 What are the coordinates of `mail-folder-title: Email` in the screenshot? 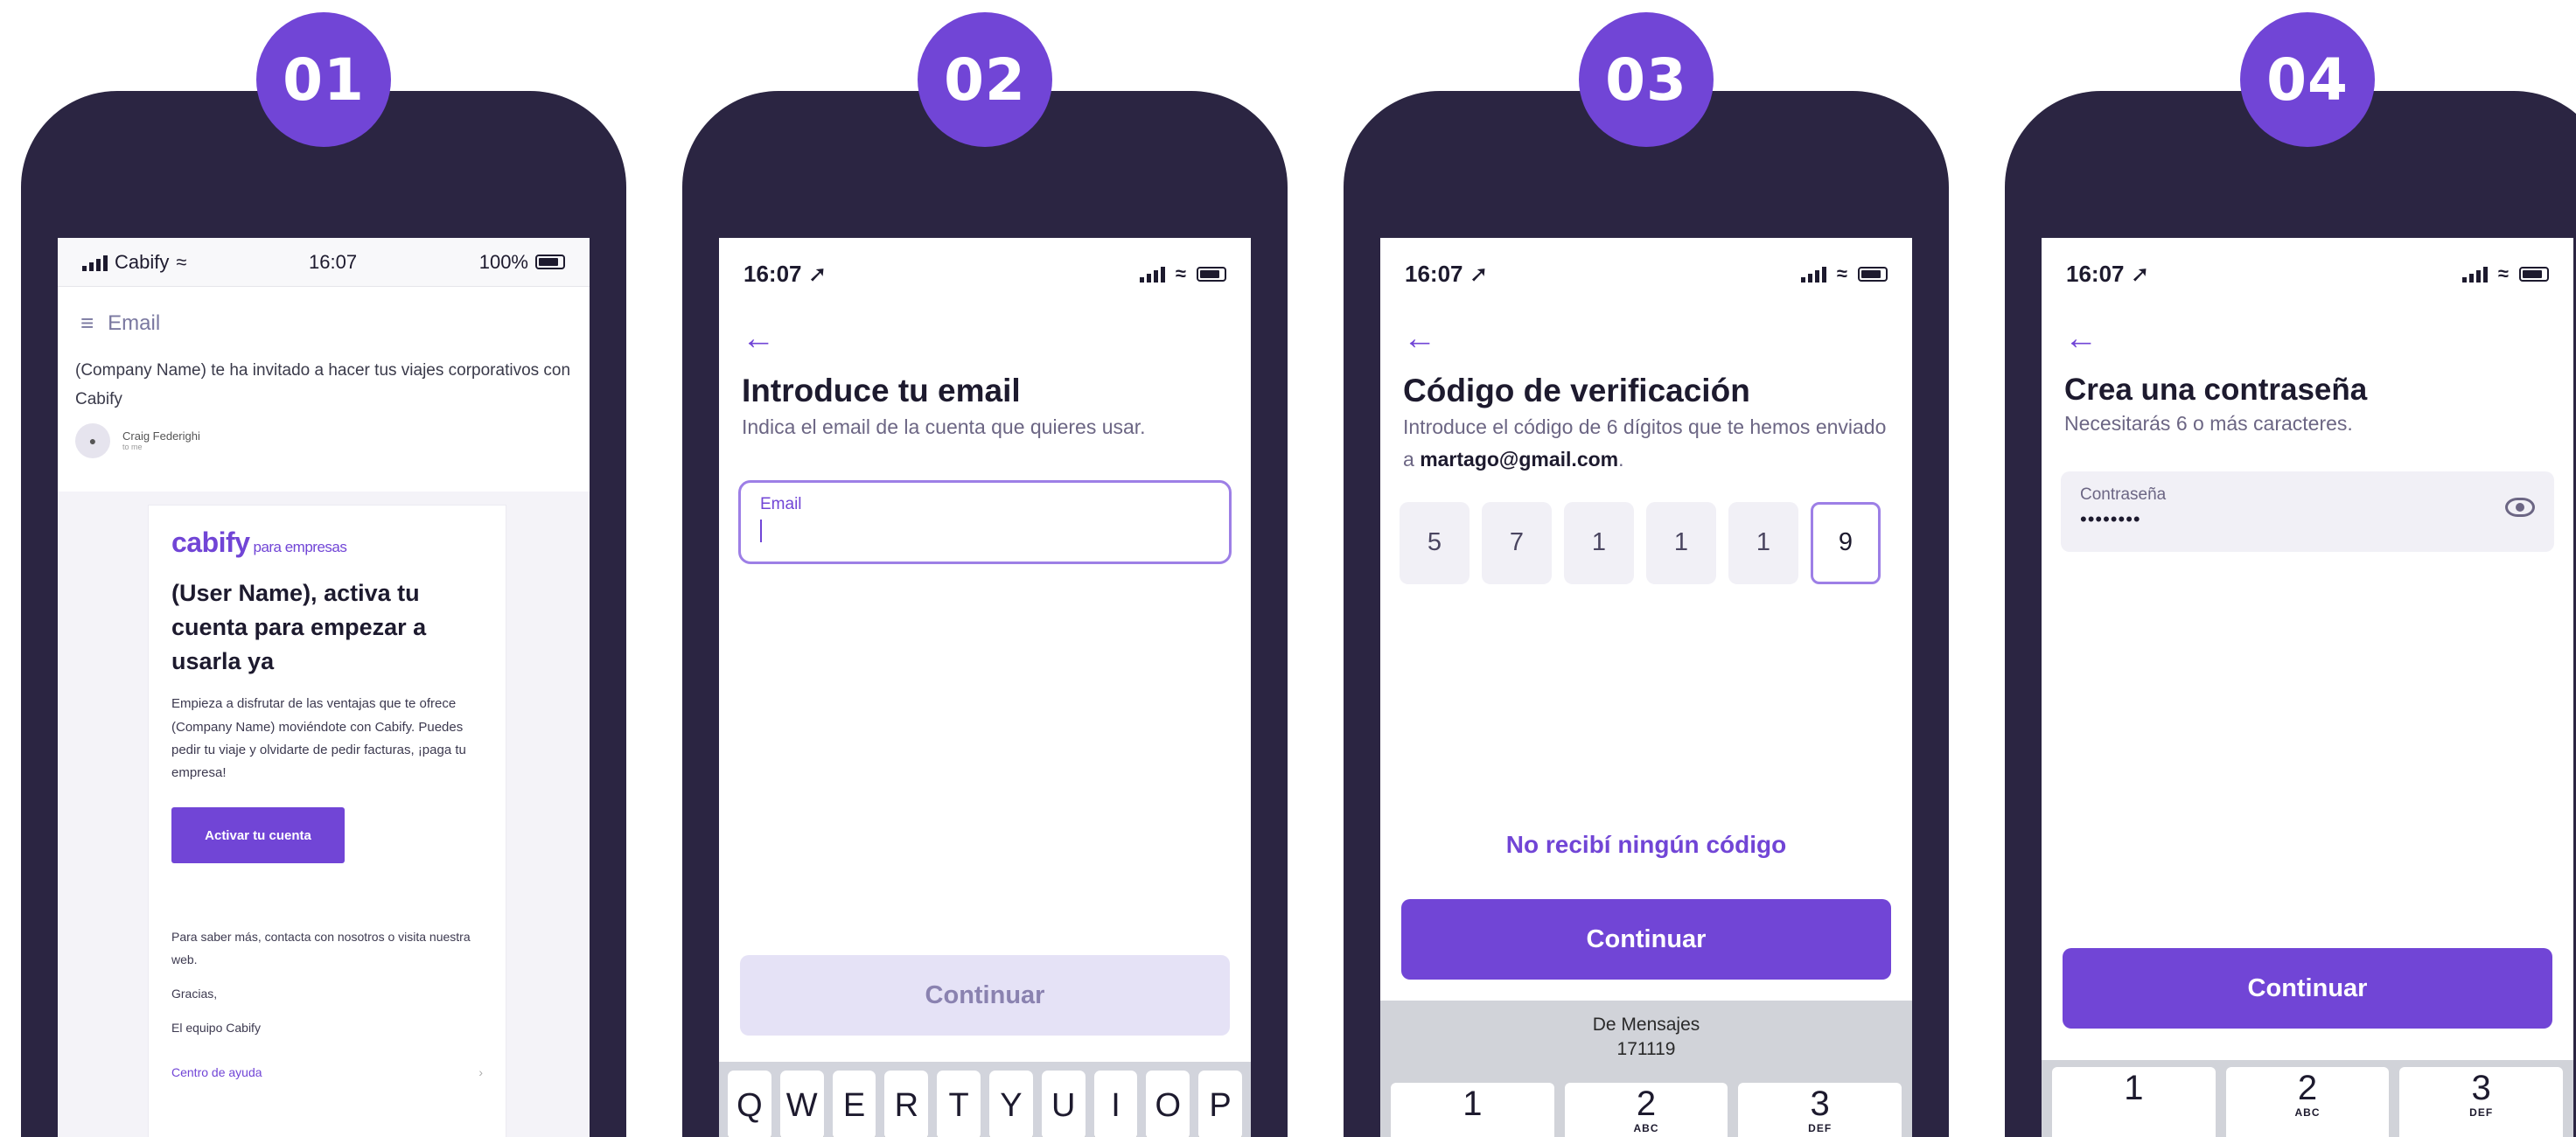 It's located at (134, 322).